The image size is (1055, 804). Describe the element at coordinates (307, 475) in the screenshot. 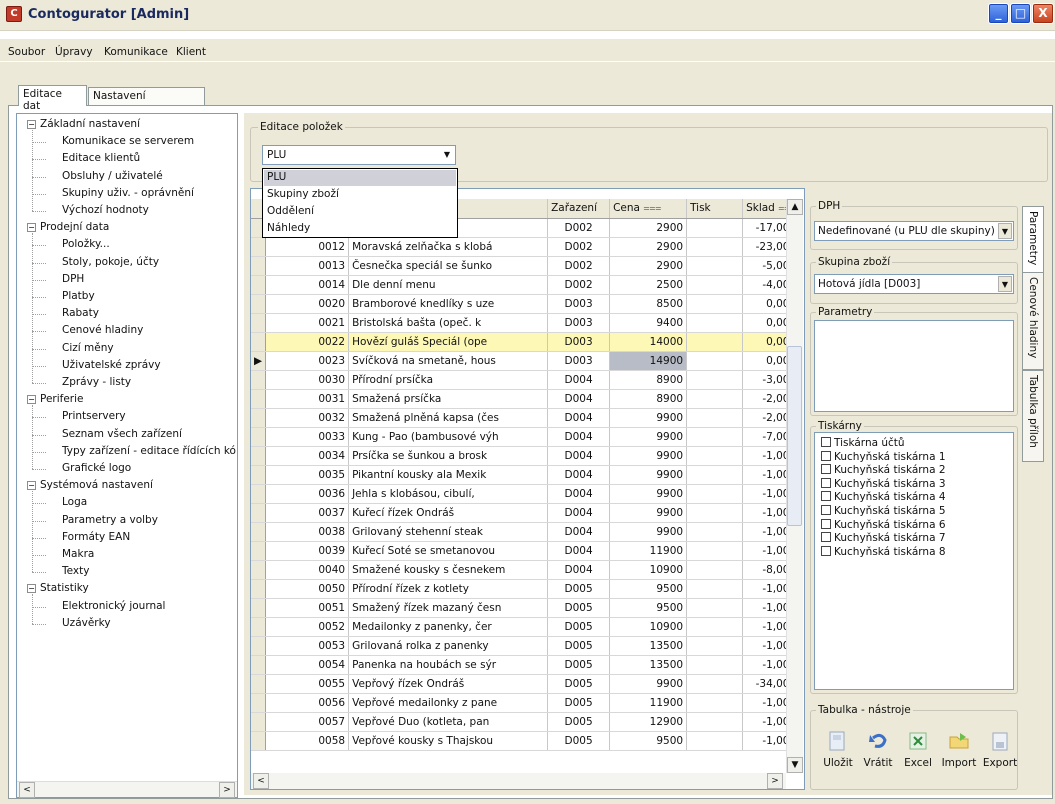

I see `cell-code: 0035` at that location.